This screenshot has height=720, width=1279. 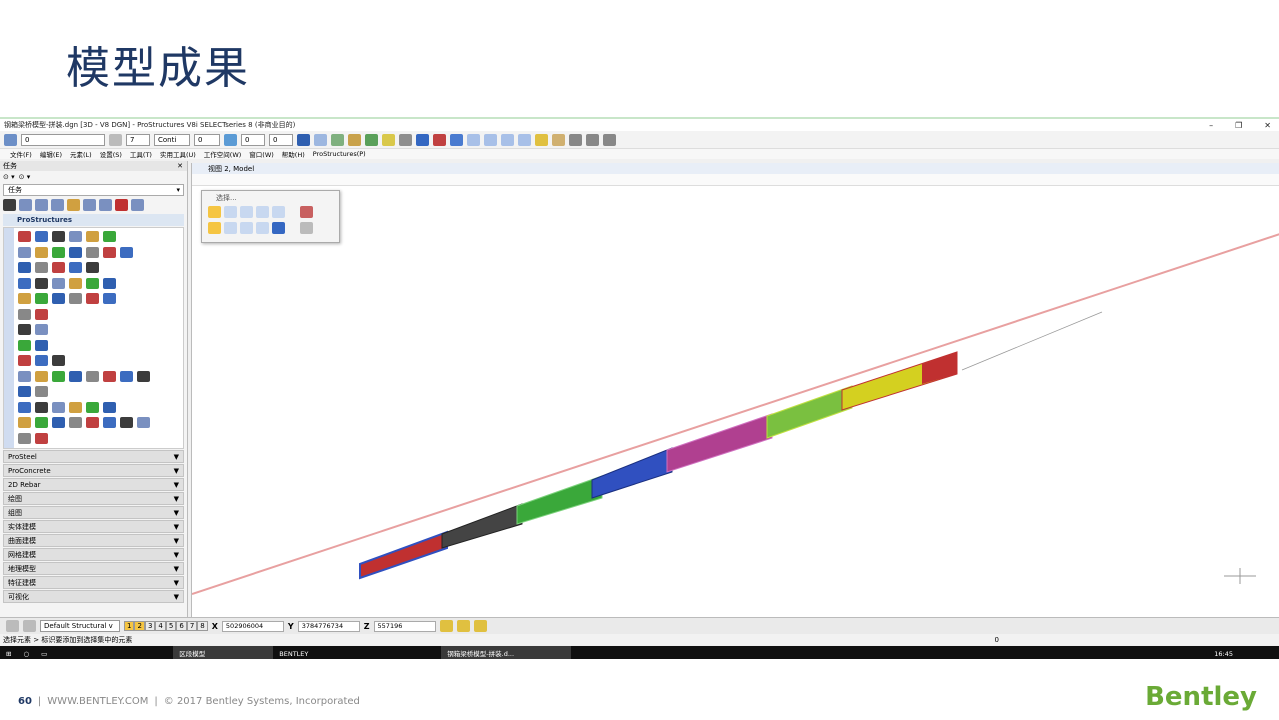 What do you see at coordinates (252, 626) in the screenshot?
I see `x-field: 502906004` at bounding box center [252, 626].